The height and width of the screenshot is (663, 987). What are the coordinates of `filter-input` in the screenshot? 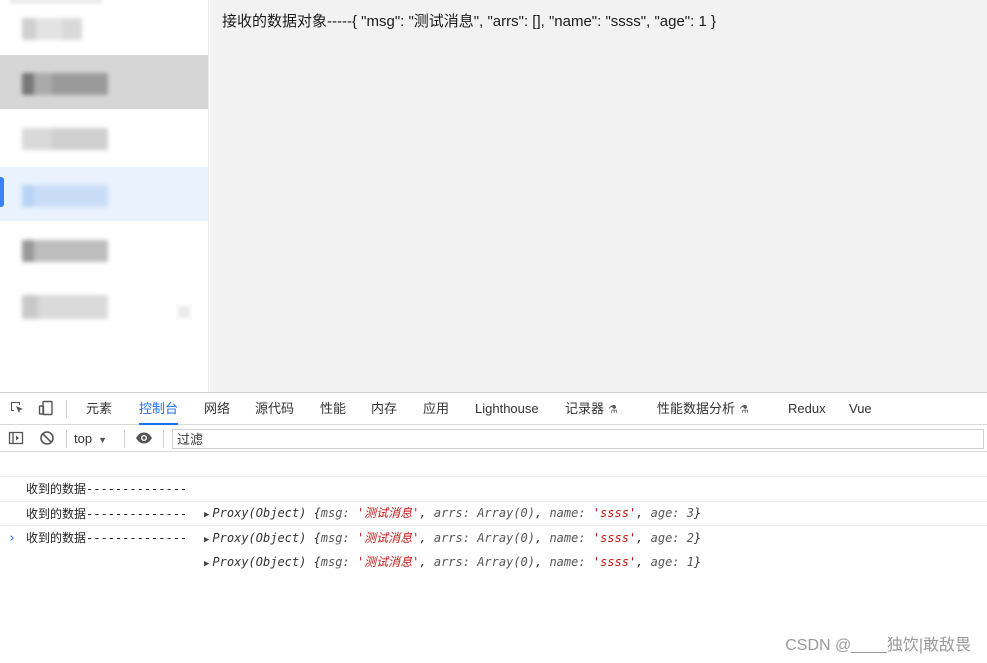 It's located at (578, 439).